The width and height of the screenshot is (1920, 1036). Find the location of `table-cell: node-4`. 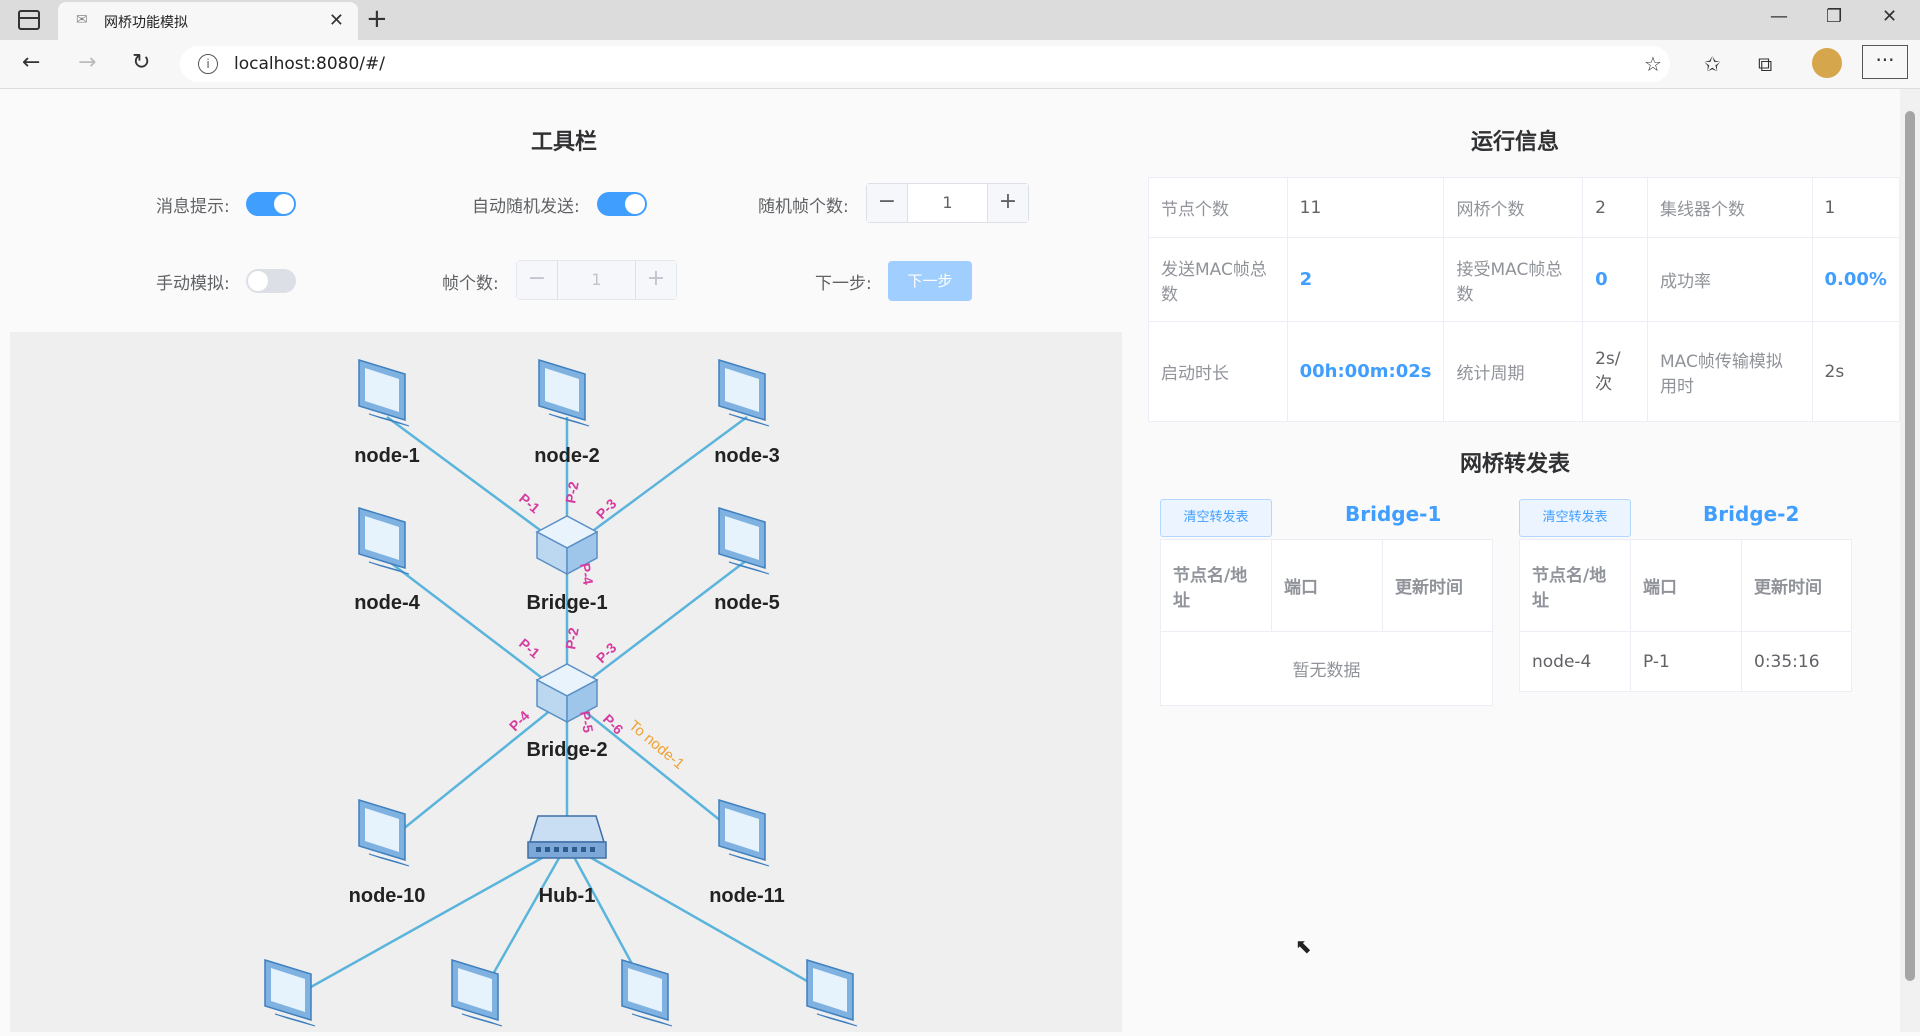

table-cell: node-4 is located at coordinates (1575, 661).